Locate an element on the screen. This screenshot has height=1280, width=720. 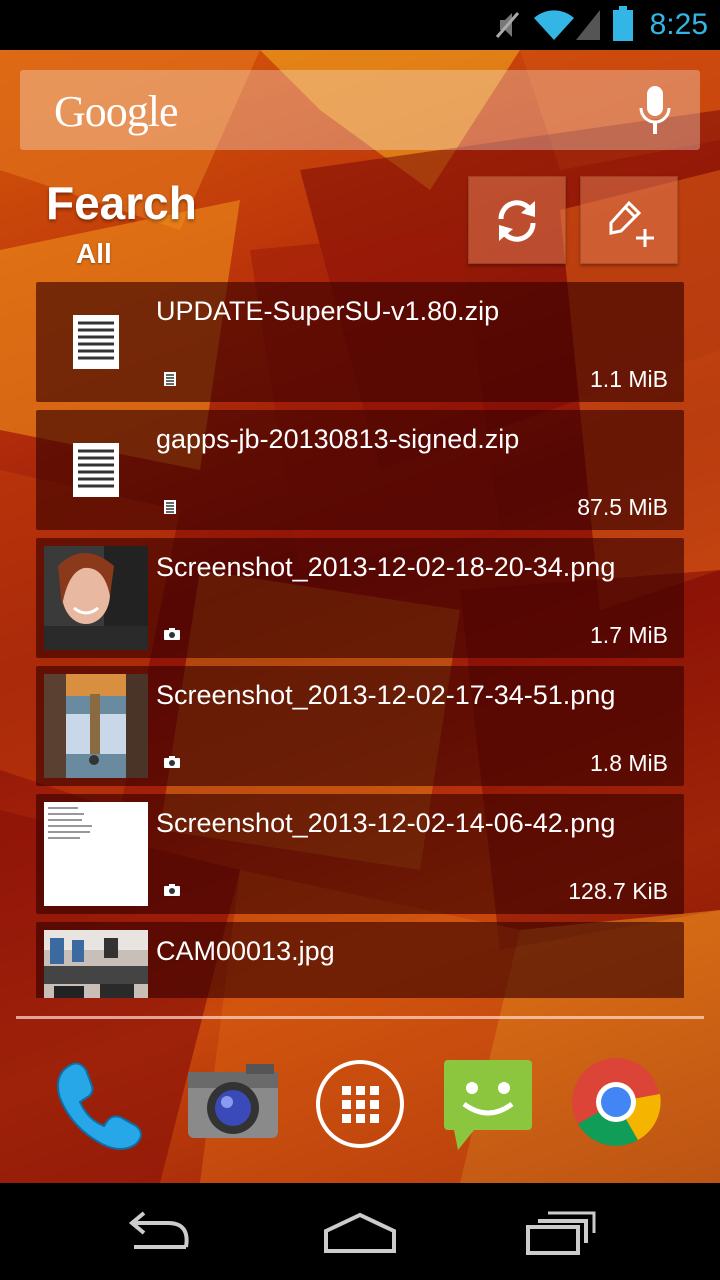
new-note-button is located at coordinates (629, 220).